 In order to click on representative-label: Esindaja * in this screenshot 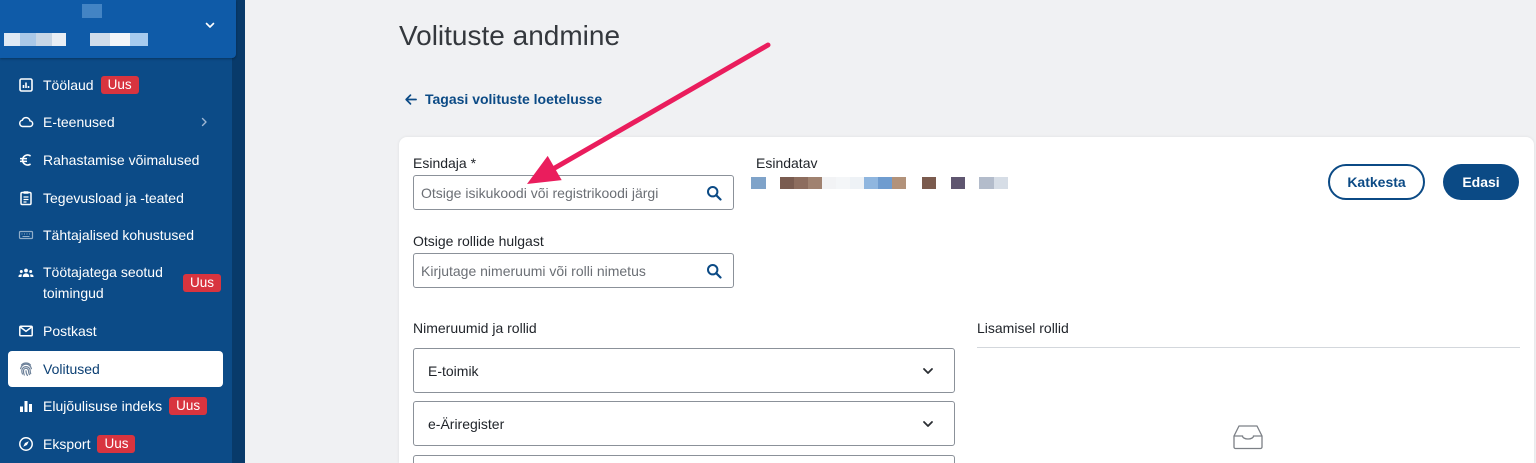, I will do `click(445, 163)`.